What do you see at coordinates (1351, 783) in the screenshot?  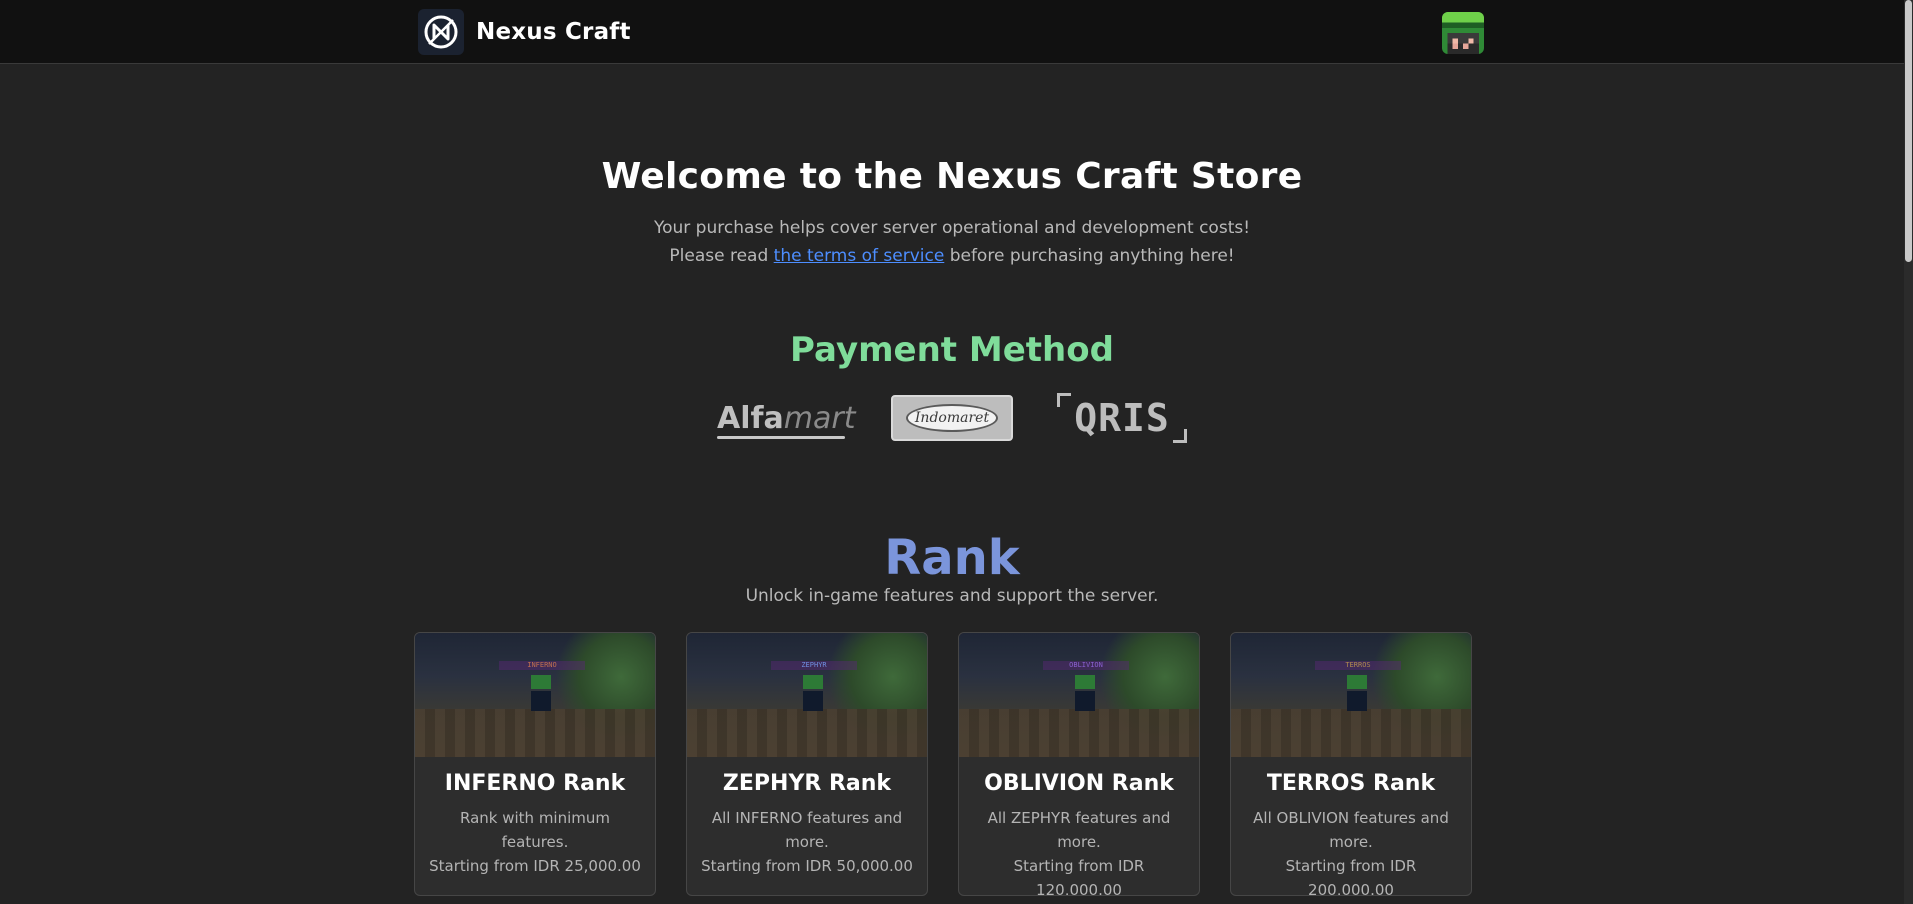 I see `rank-card-title: TERROS Rank` at bounding box center [1351, 783].